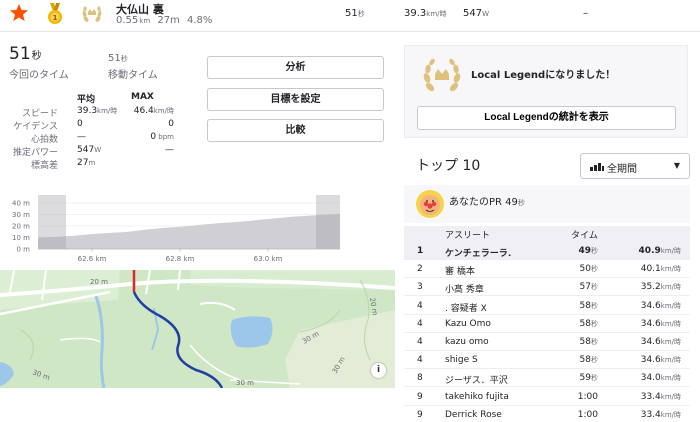 This screenshot has width=700, height=422. I want to click on elevation-y-tick: 0 m, so click(24, 250).